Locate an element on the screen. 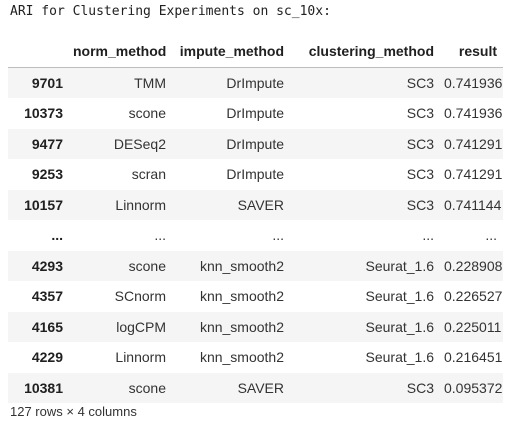 This screenshot has height=423, width=509. table-row: 10373 scone DrImpute SC3 0.741936 is located at coordinates (255, 113).